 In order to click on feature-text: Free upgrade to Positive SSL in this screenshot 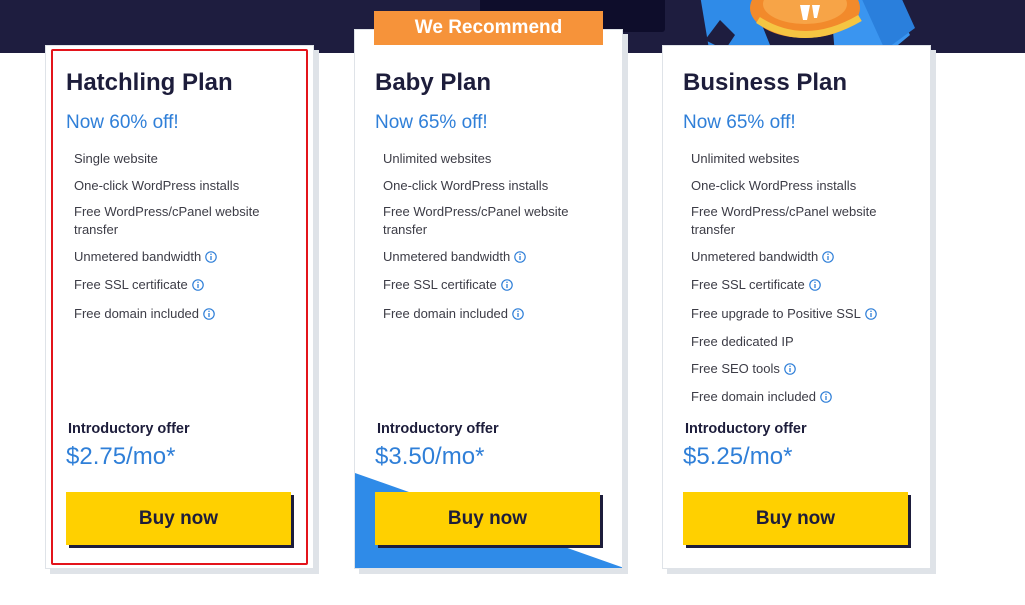, I will do `click(776, 313)`.